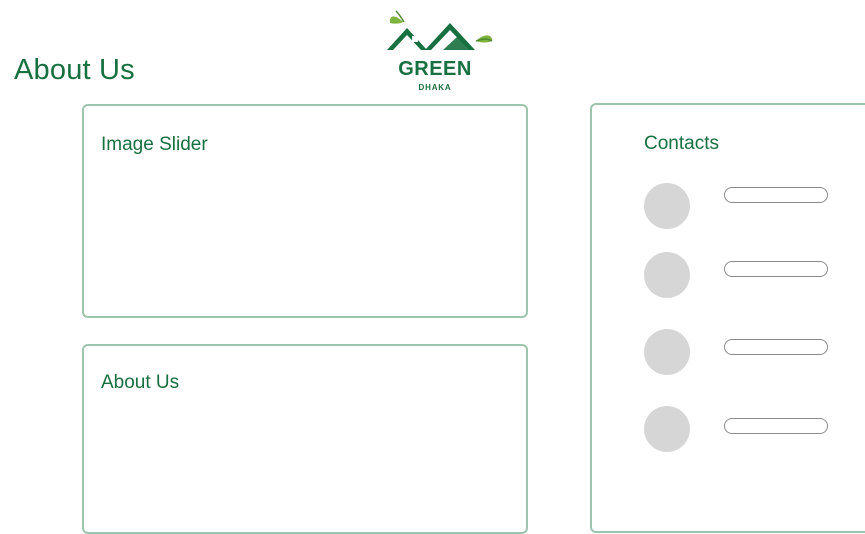 Image resolution: width=865 pixels, height=534 pixels. Describe the element at coordinates (440, 30) in the screenshot. I see `house-roof-leaves-icon` at that location.